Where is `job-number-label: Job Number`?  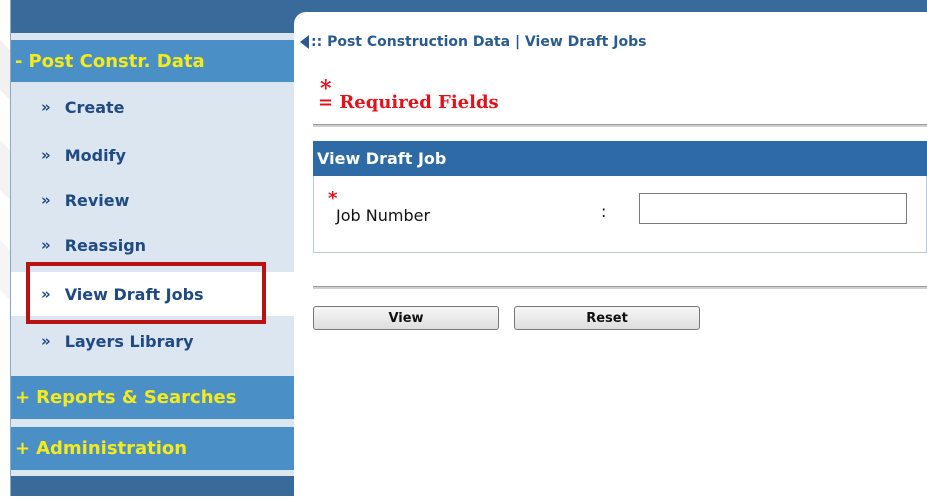
job-number-label: Job Number is located at coordinates (383, 215).